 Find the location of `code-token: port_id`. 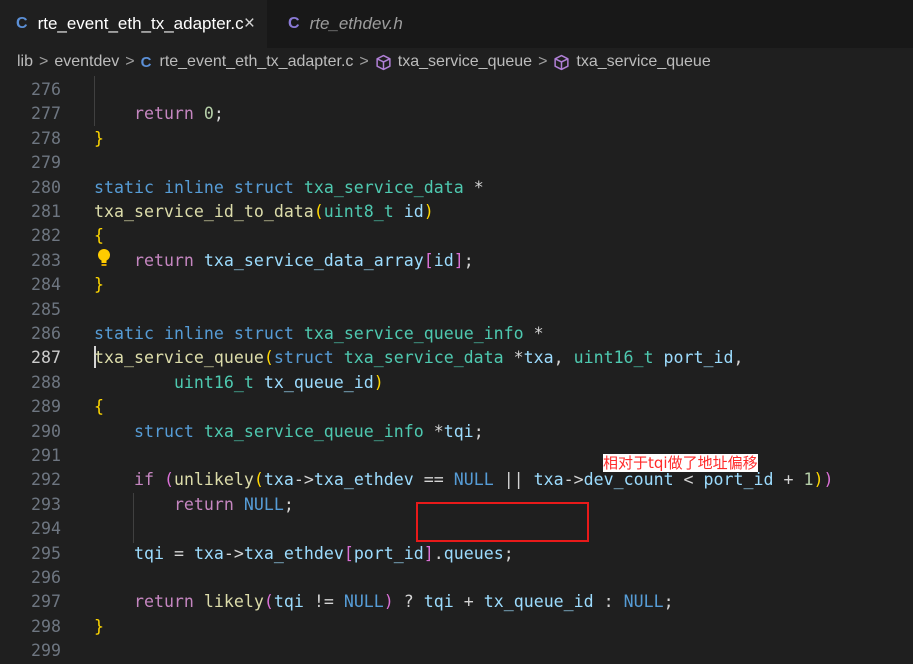

code-token: port_id is located at coordinates (738, 480).